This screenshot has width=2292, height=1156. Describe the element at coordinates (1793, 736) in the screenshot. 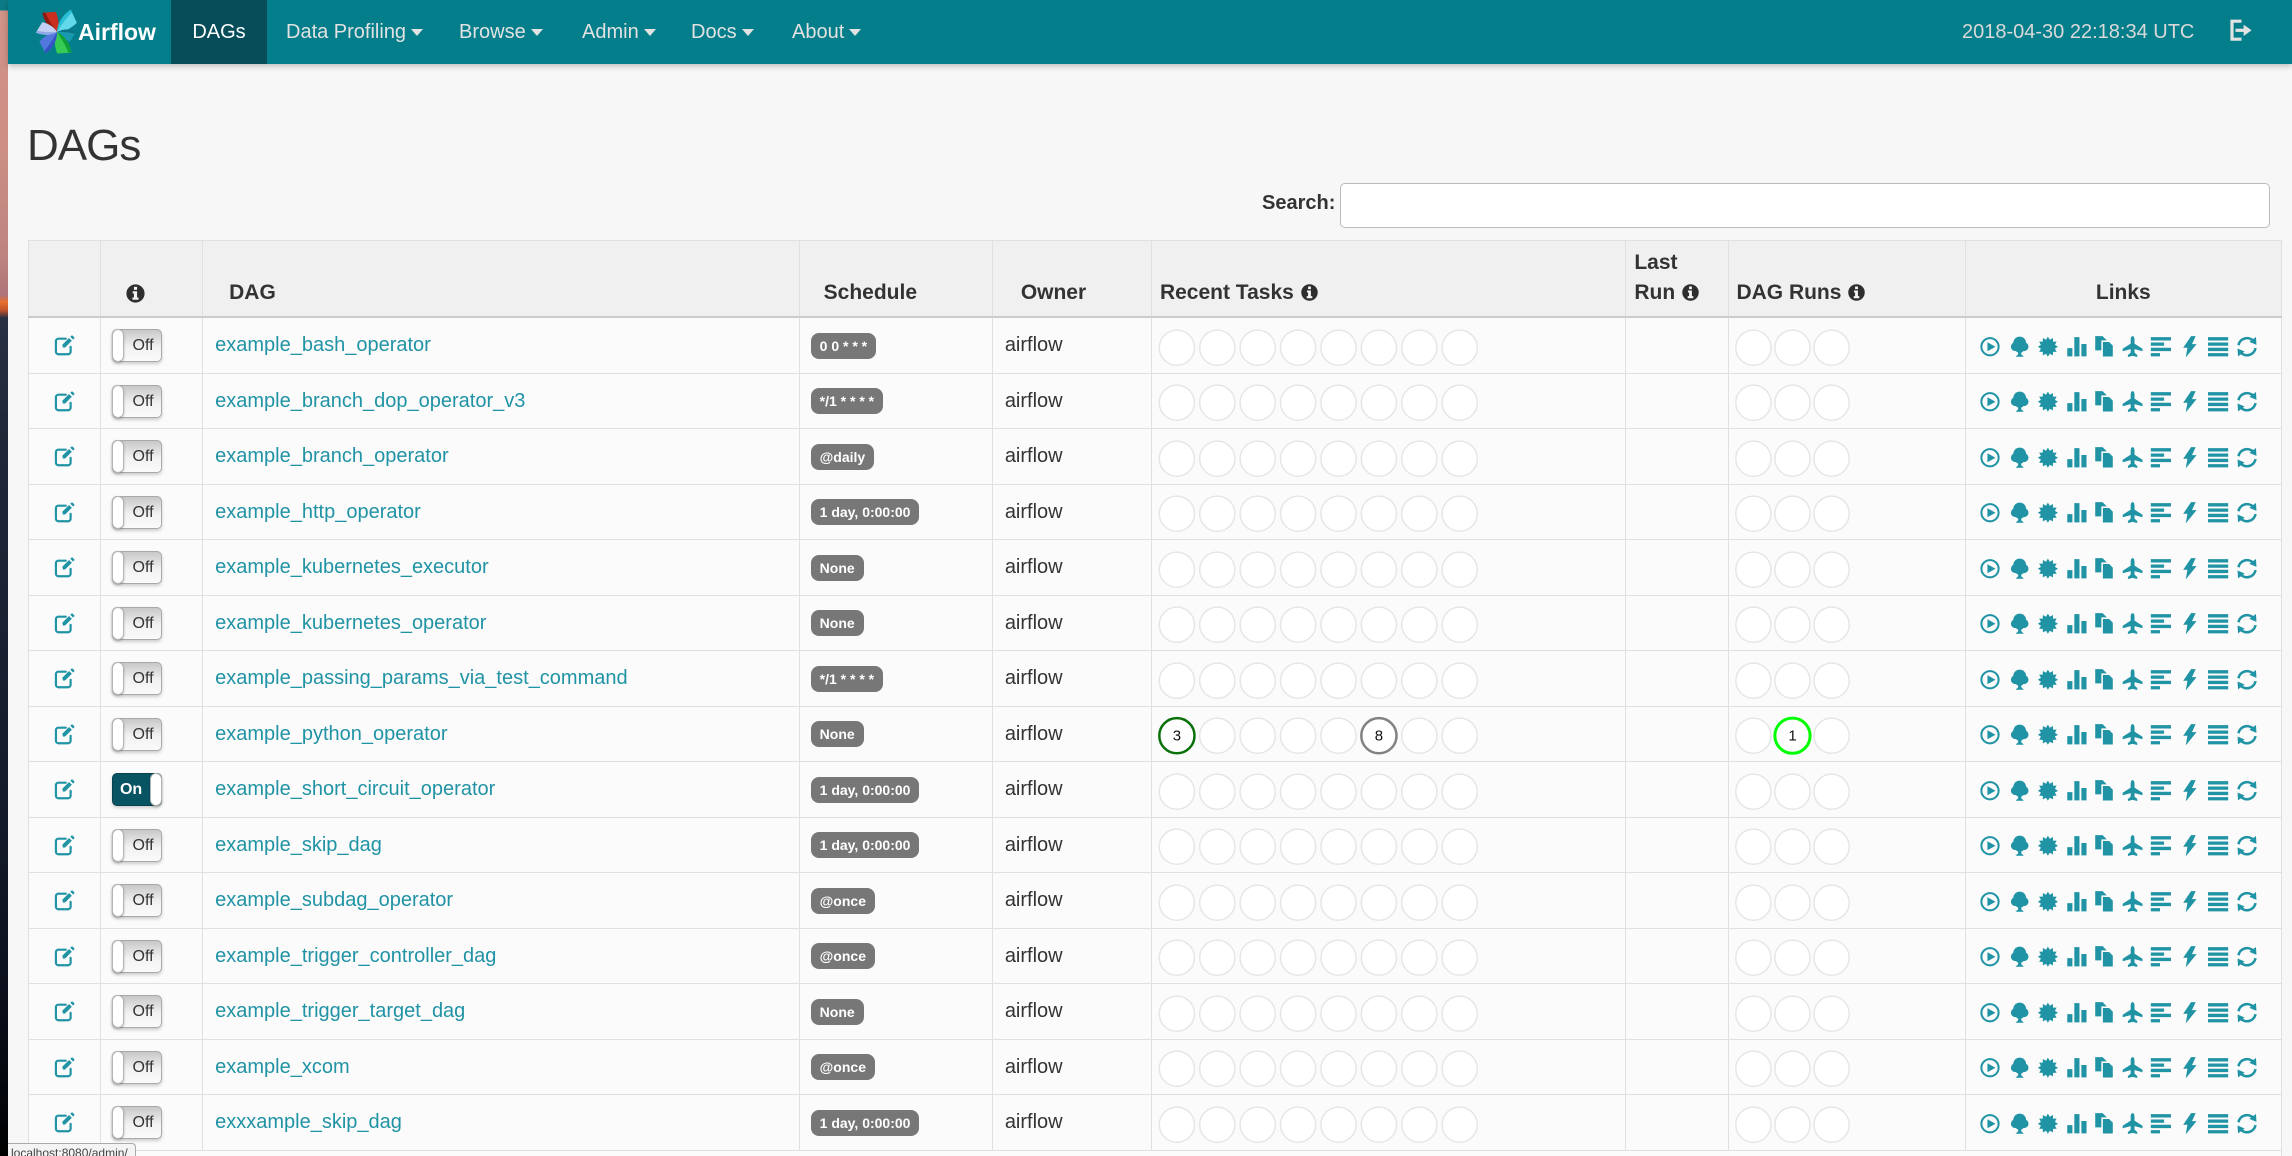

I see `svg-text: 1` at that location.